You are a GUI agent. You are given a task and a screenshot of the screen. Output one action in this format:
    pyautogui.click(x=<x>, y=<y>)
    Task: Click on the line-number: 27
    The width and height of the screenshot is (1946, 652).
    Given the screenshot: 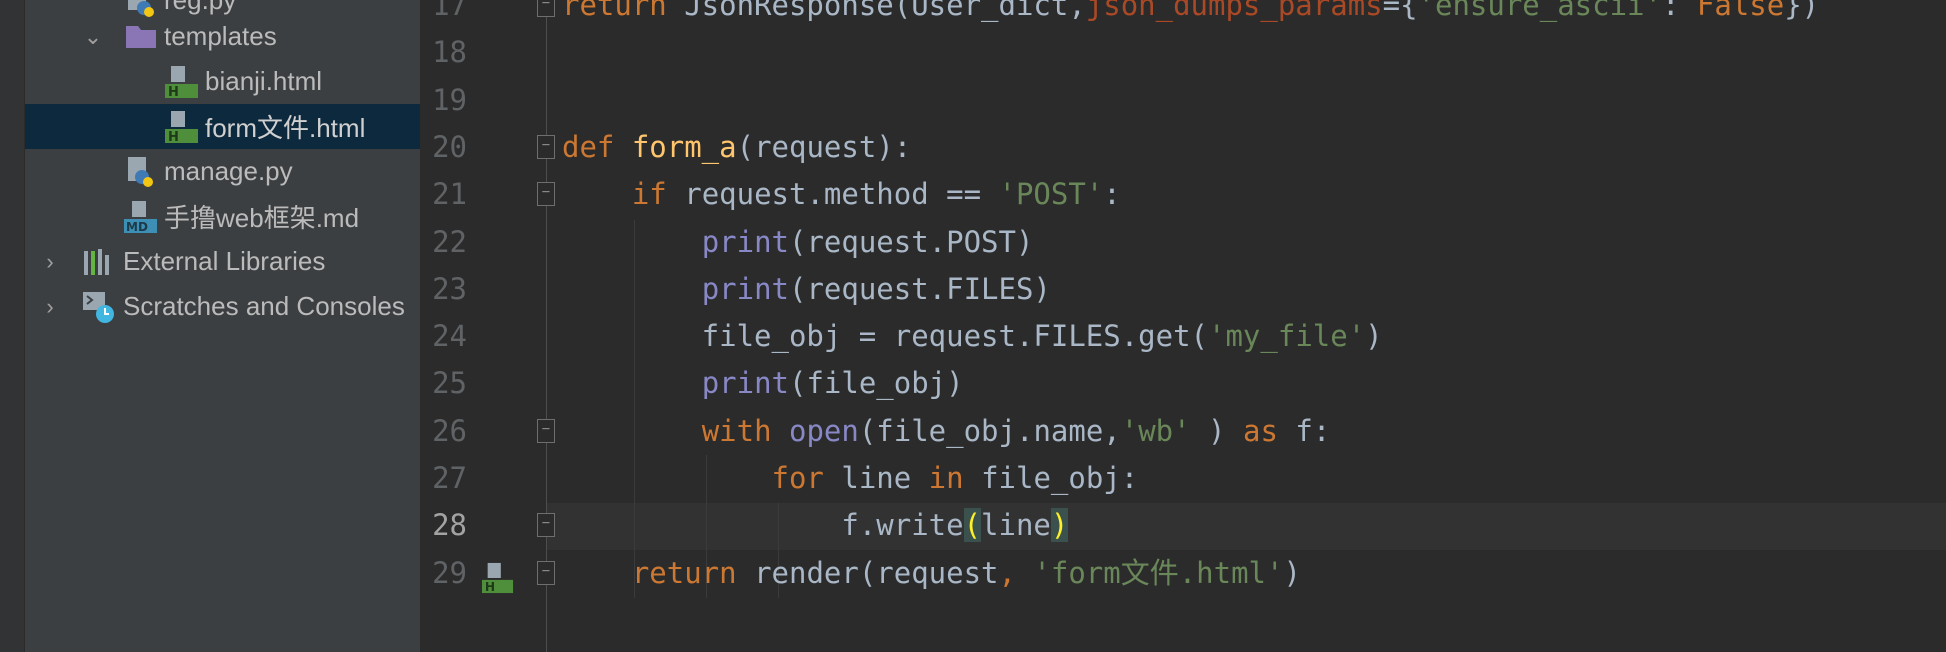 What is the action you would take?
    pyautogui.click(x=443, y=478)
    